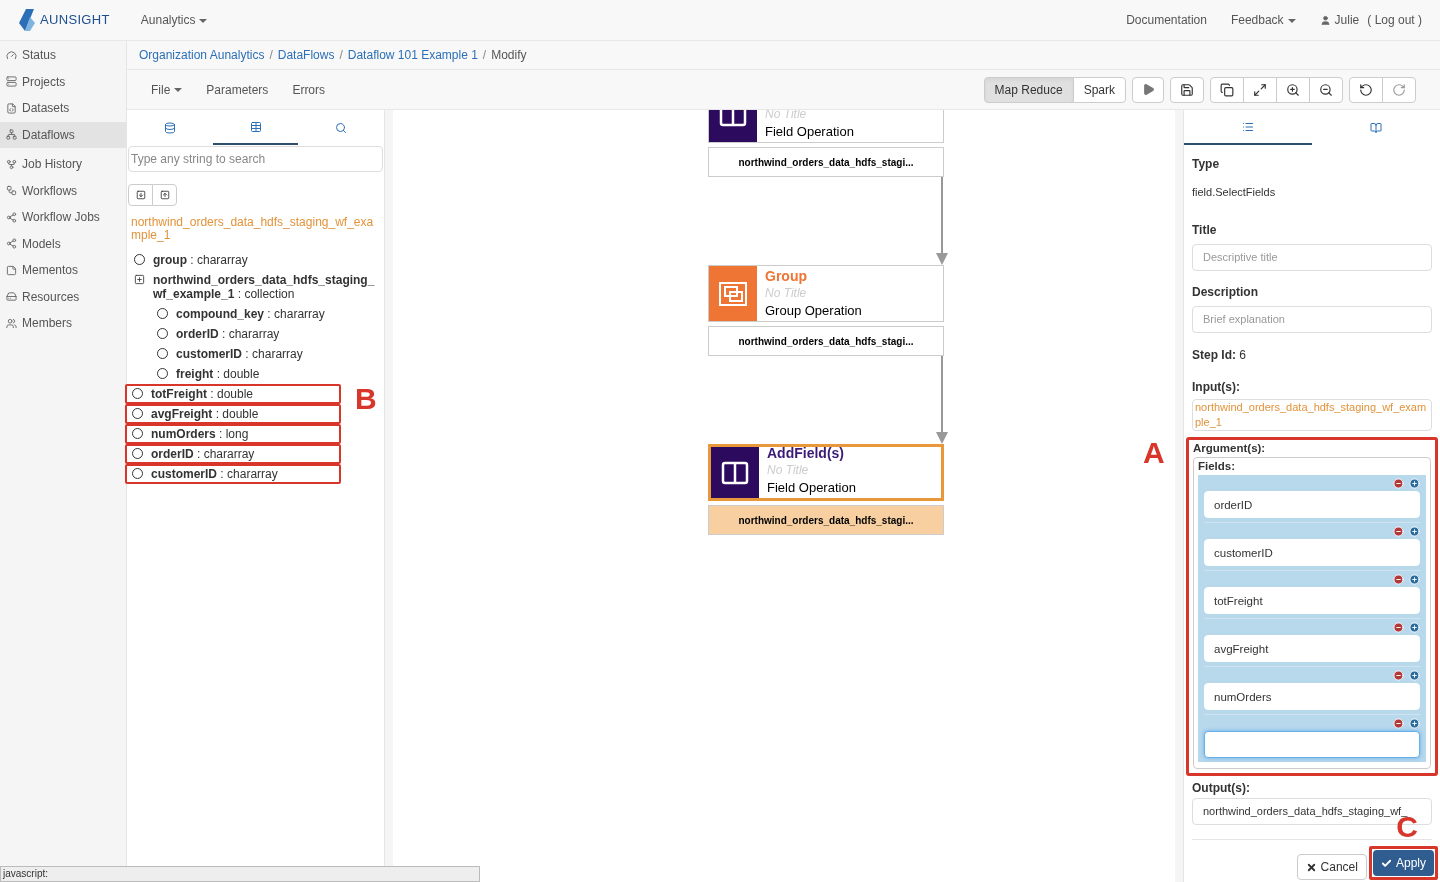 The height and width of the screenshot is (882, 1440). I want to click on cancel-button: Cancel, so click(1331, 867).